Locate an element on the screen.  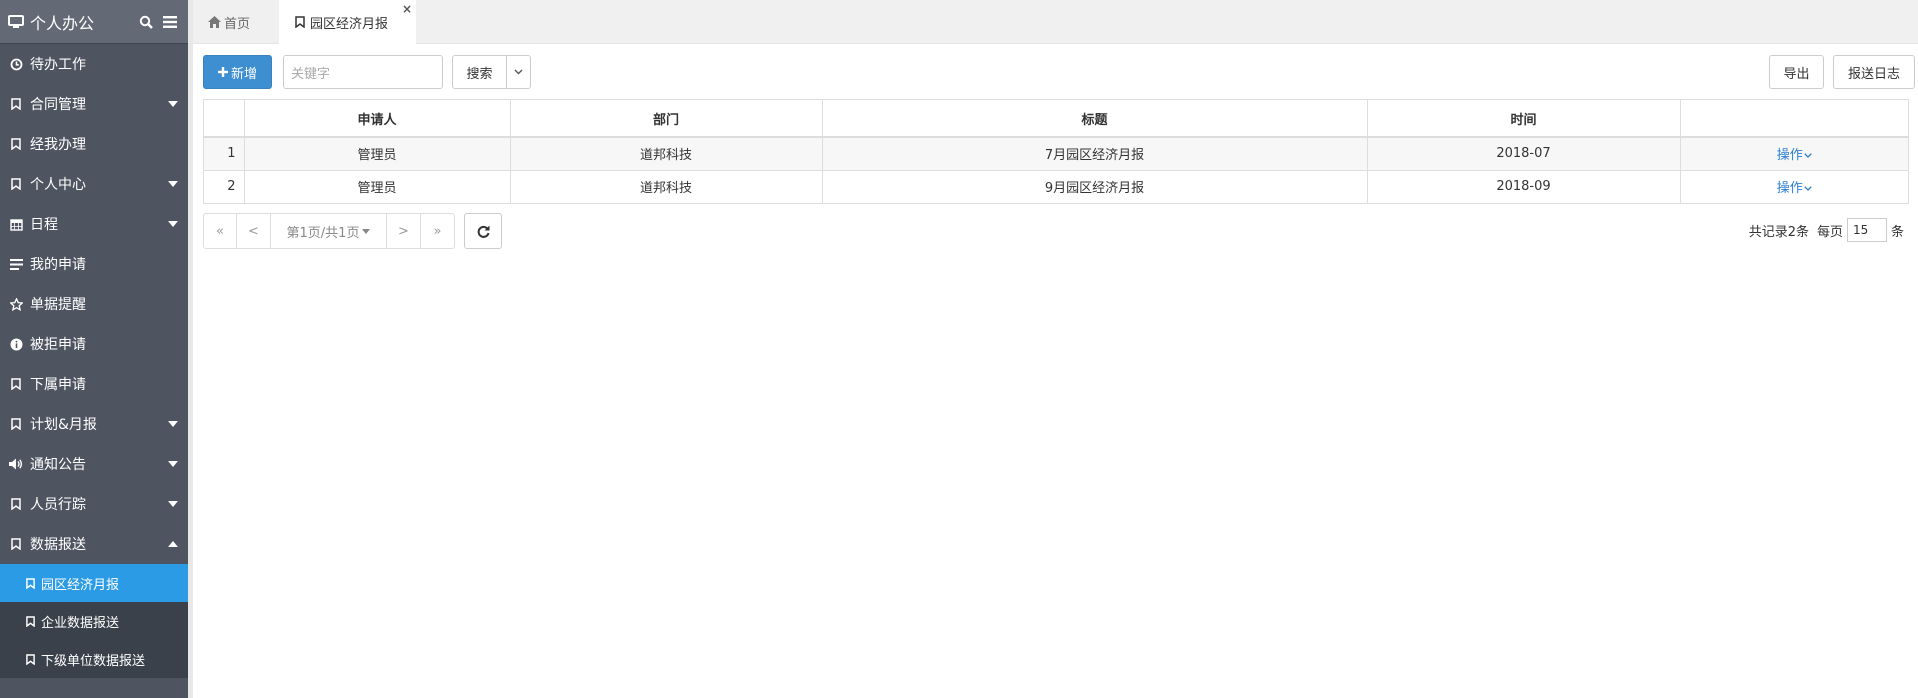
tab-active: 园区经济月报 × is located at coordinates (347, 22).